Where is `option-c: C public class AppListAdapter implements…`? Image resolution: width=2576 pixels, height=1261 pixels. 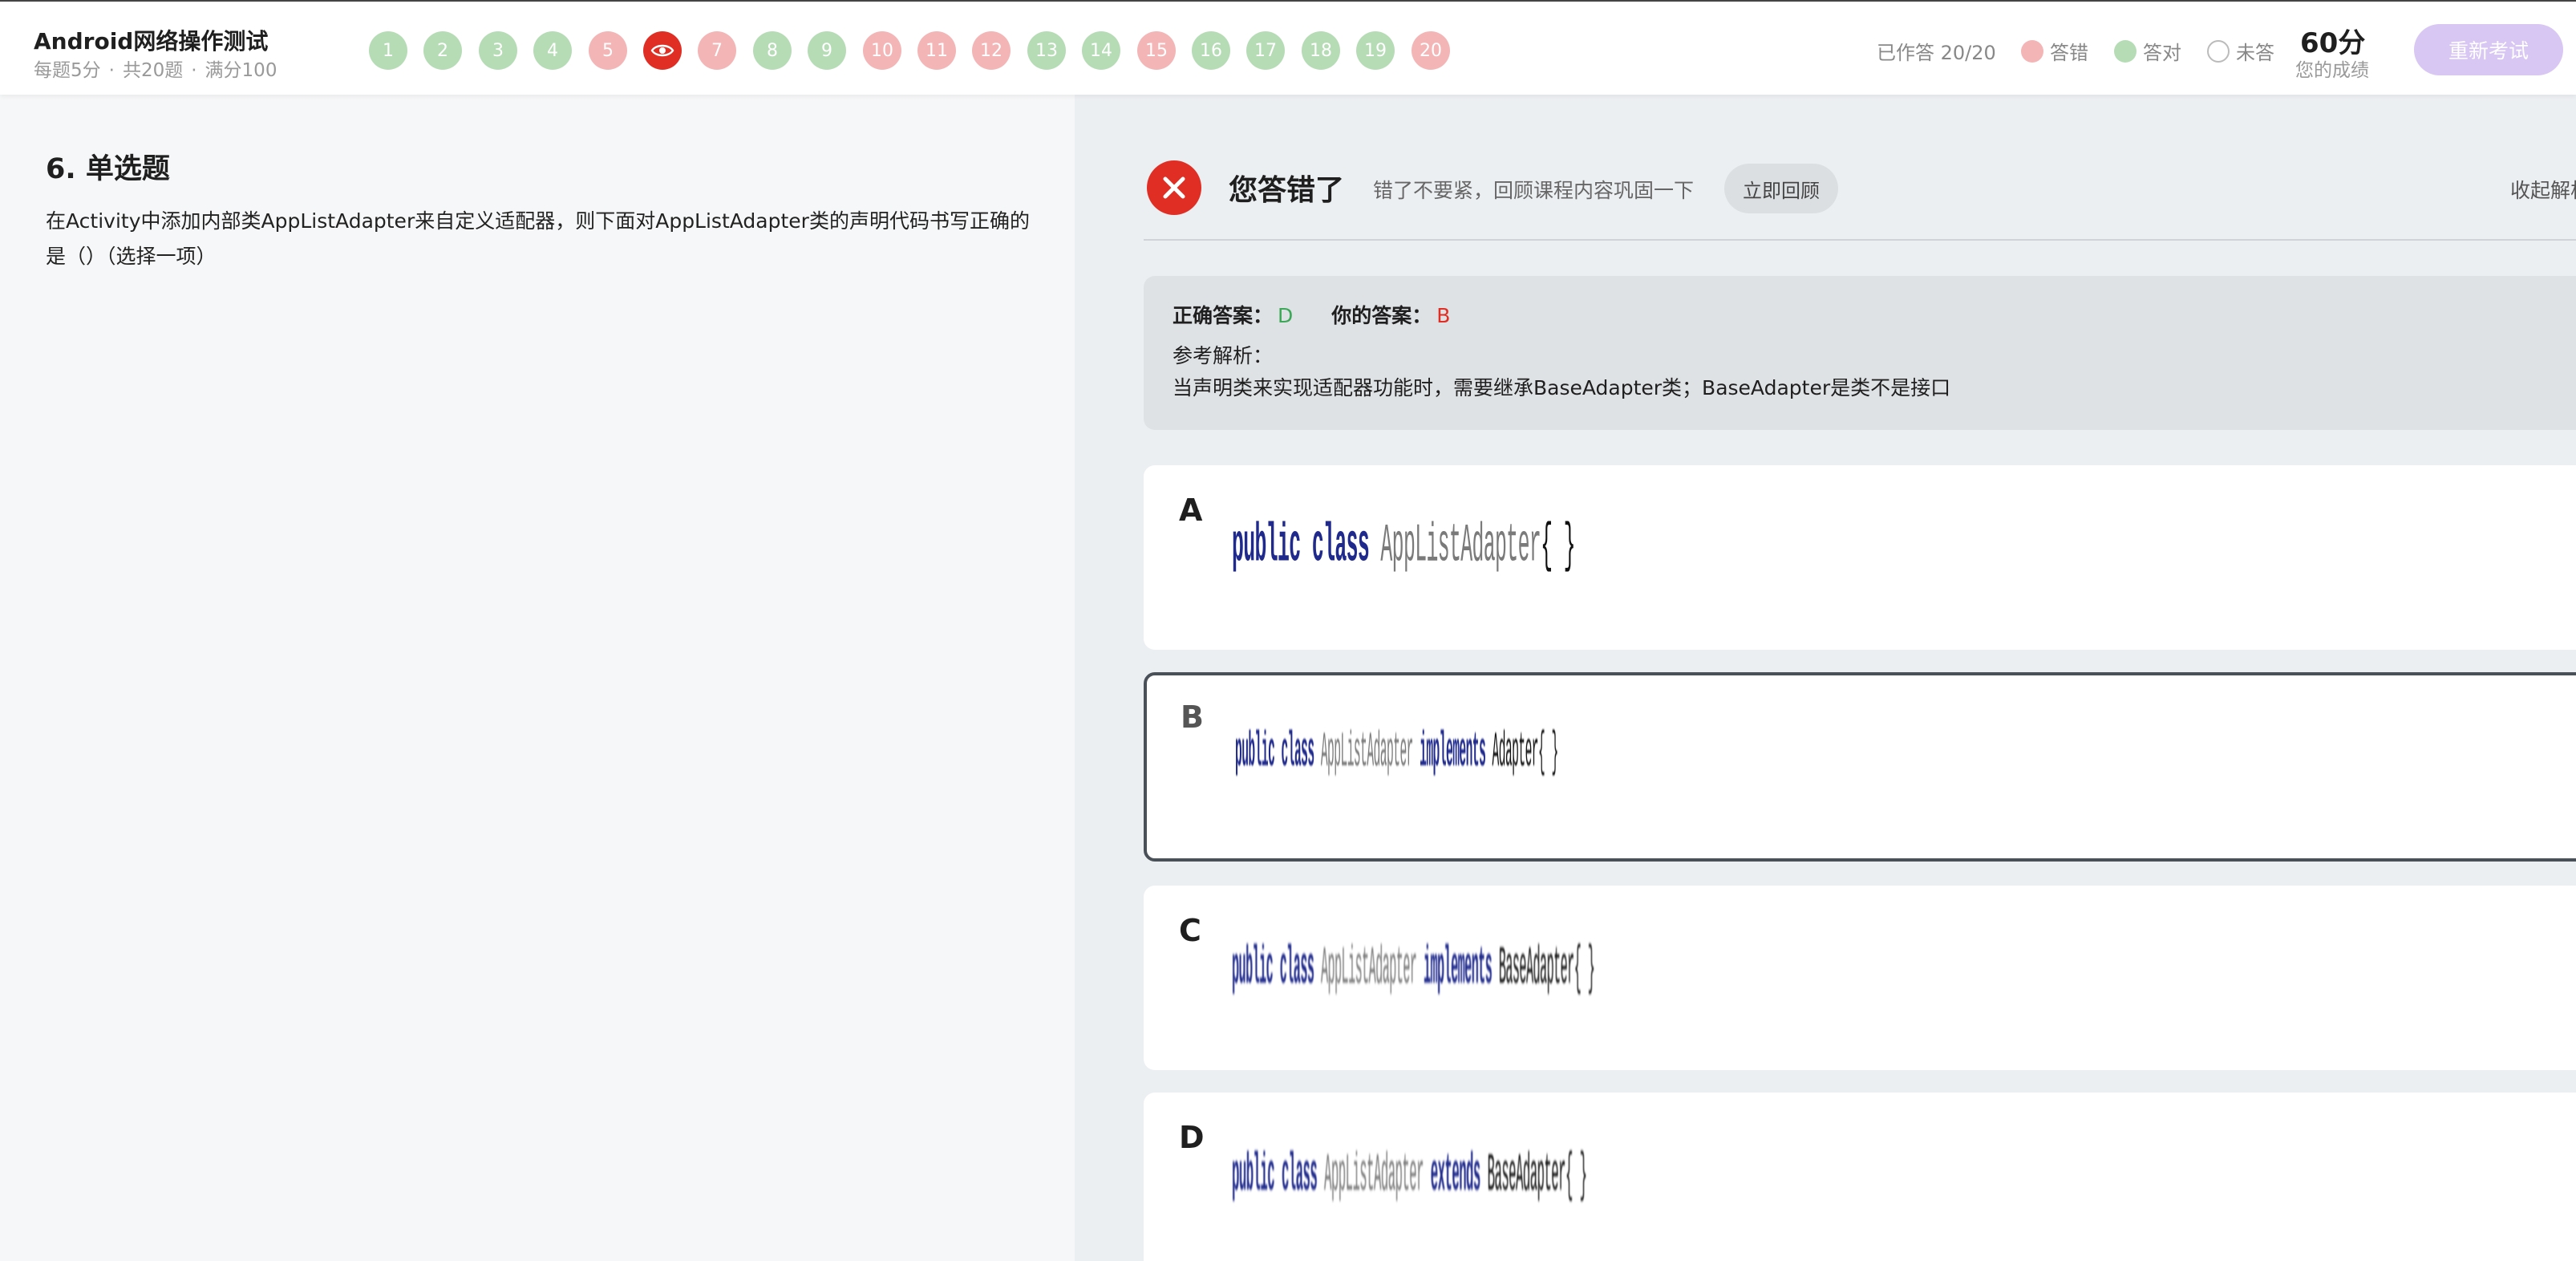
option-c: C public class AppListAdapter implements… is located at coordinates (1860, 978).